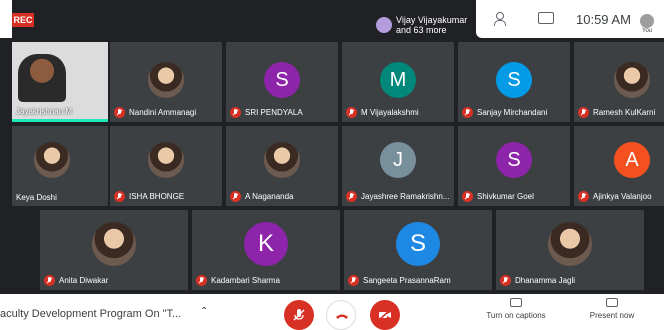 The image size is (664, 330). What do you see at coordinates (612, 309) in the screenshot?
I see `present-now-button: Present now` at bounding box center [612, 309].